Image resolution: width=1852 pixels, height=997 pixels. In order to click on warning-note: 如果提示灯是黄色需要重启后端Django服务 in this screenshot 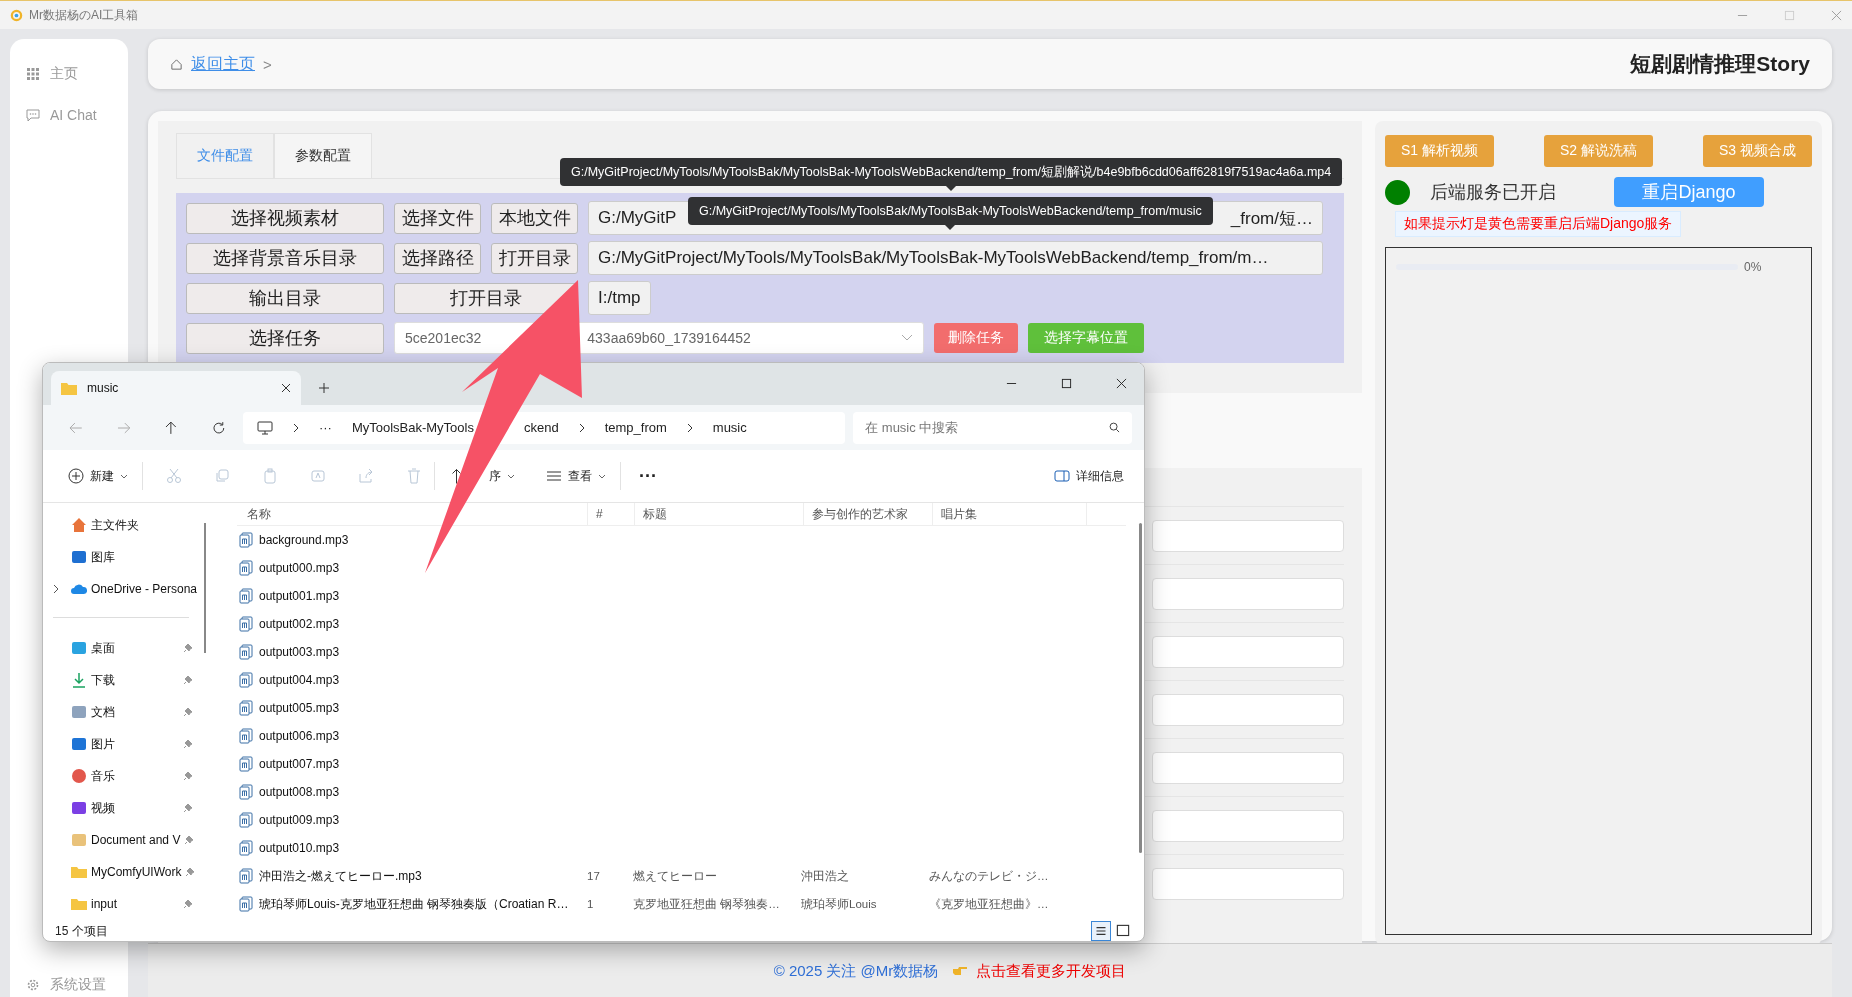, I will do `click(1538, 224)`.